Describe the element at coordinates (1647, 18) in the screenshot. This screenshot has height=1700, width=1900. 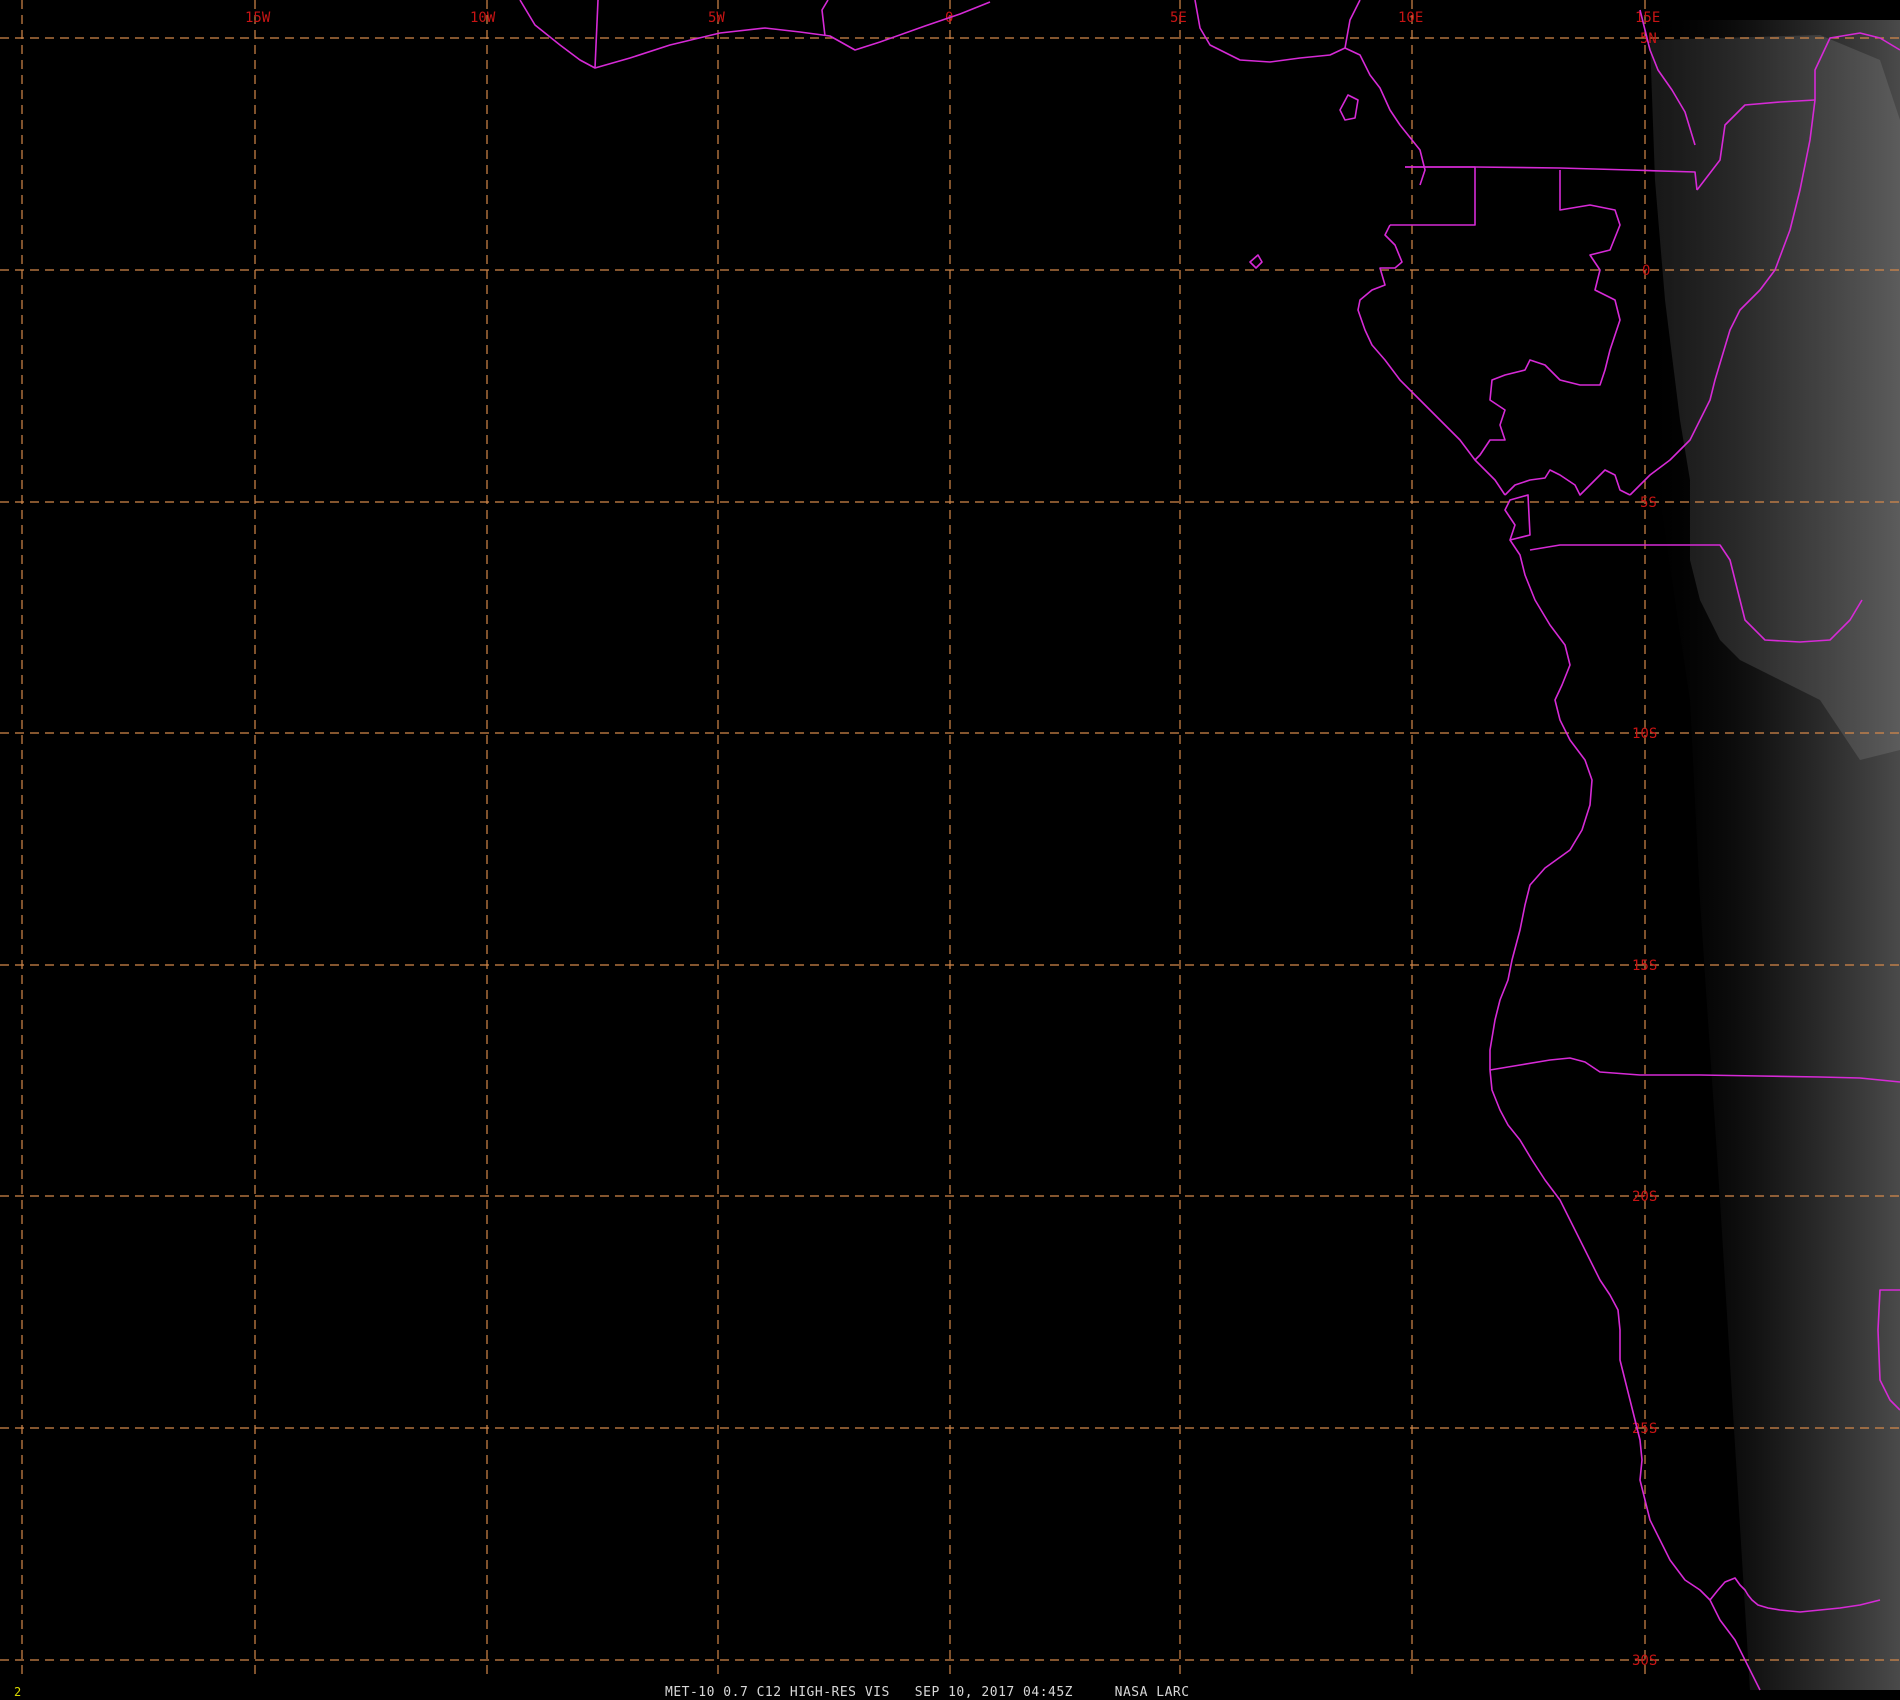
I see `longitude-label: 15E` at that location.